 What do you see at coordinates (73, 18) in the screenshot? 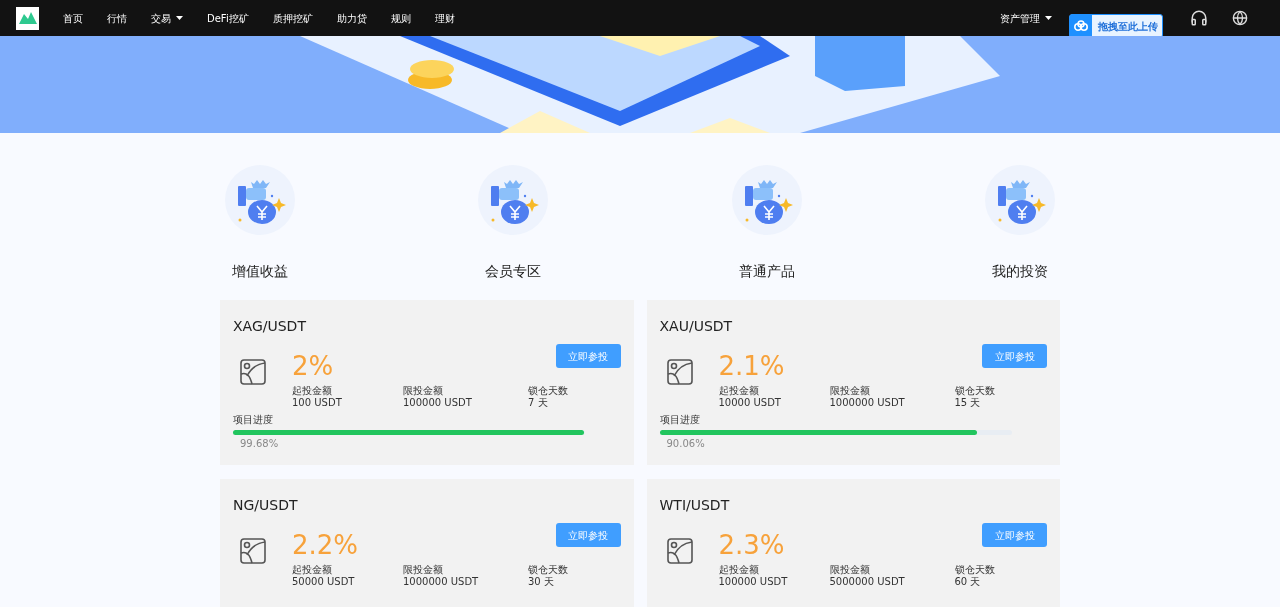
I see `nav-link: 首页` at bounding box center [73, 18].